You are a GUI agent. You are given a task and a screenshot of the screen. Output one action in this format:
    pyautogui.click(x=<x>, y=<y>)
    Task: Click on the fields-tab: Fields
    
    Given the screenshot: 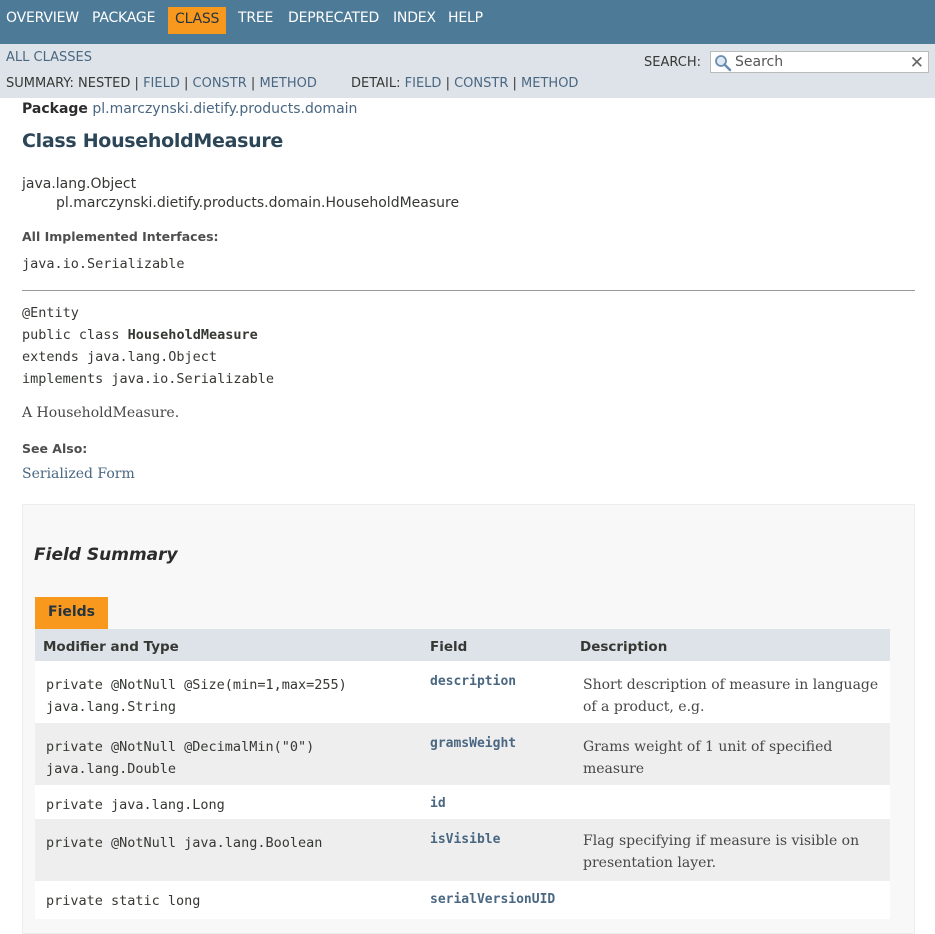 What is the action you would take?
    pyautogui.click(x=71, y=613)
    